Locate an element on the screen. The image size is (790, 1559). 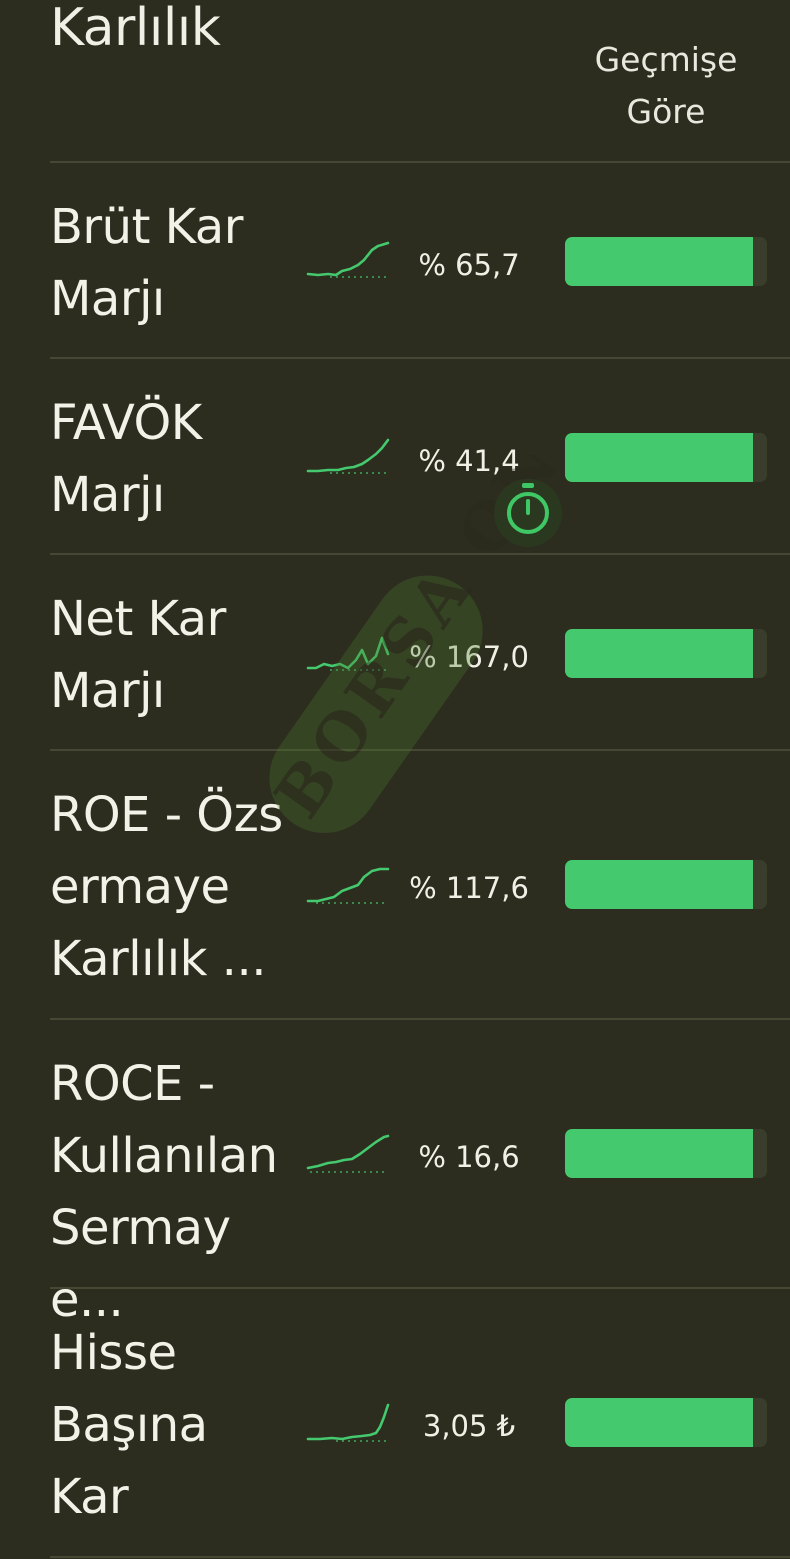
section-title: Karlılık is located at coordinates (135, 29).